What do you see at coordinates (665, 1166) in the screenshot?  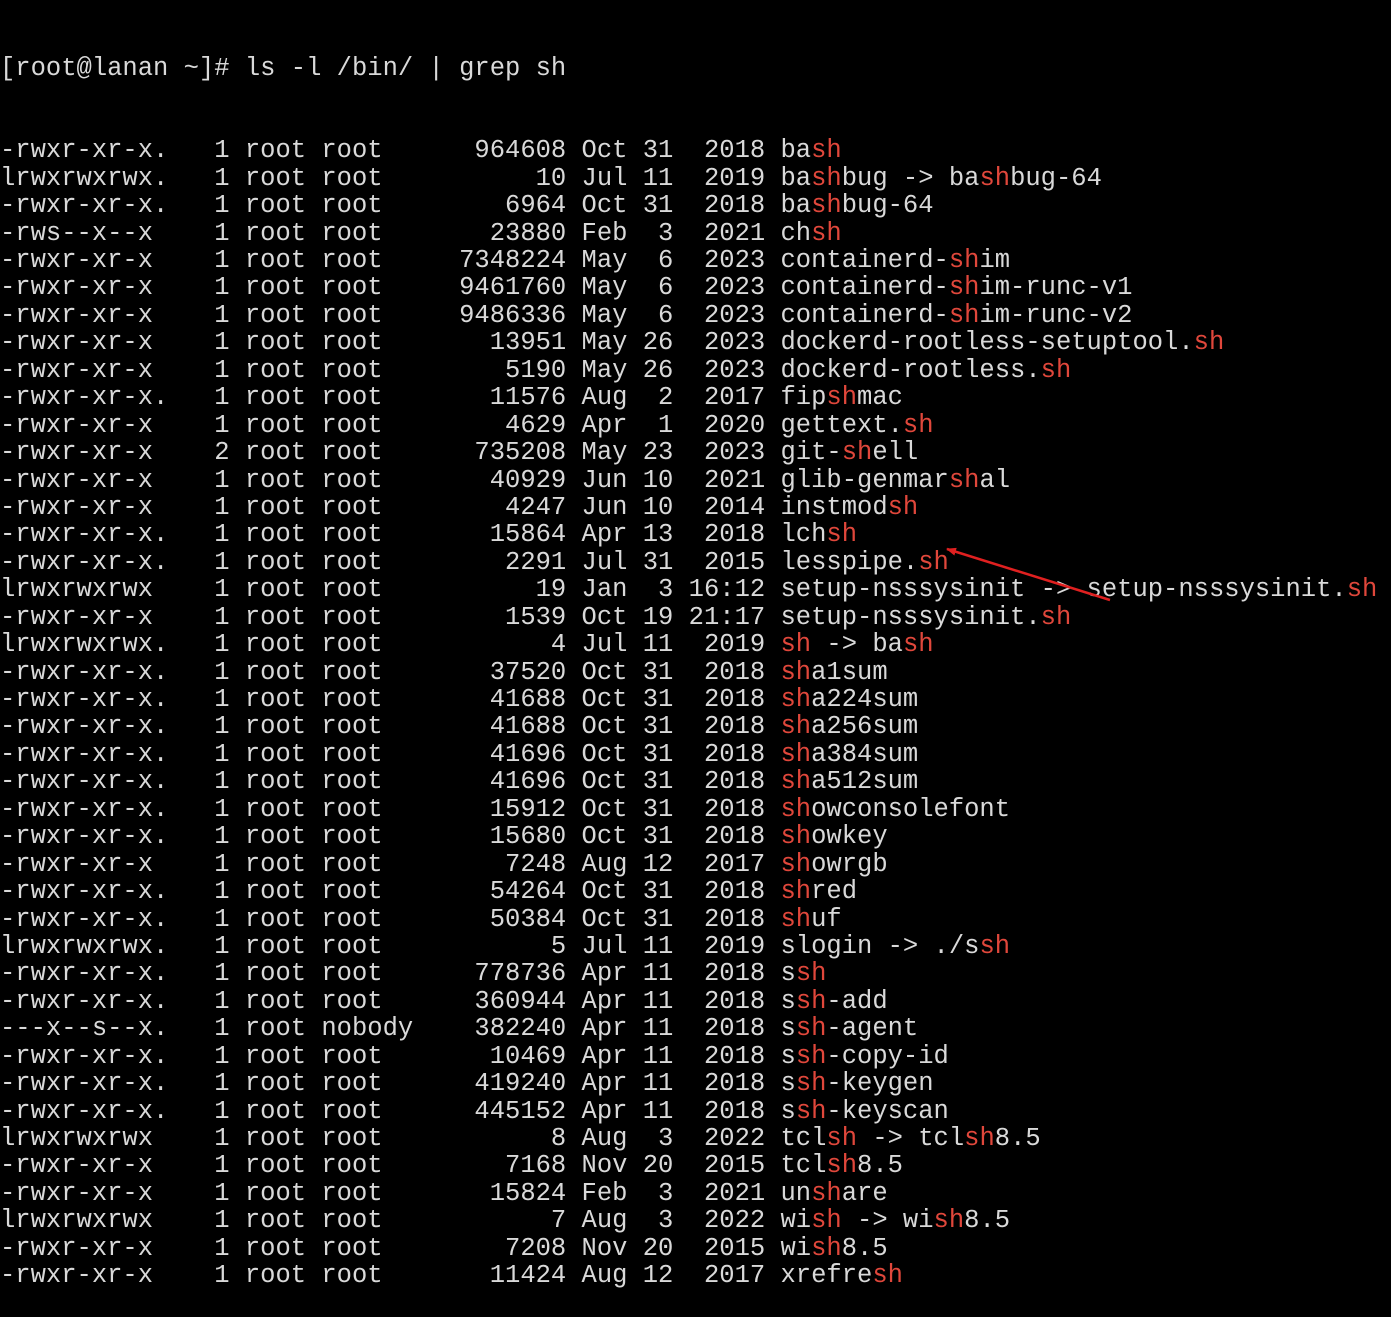 I see `file-day: 20` at bounding box center [665, 1166].